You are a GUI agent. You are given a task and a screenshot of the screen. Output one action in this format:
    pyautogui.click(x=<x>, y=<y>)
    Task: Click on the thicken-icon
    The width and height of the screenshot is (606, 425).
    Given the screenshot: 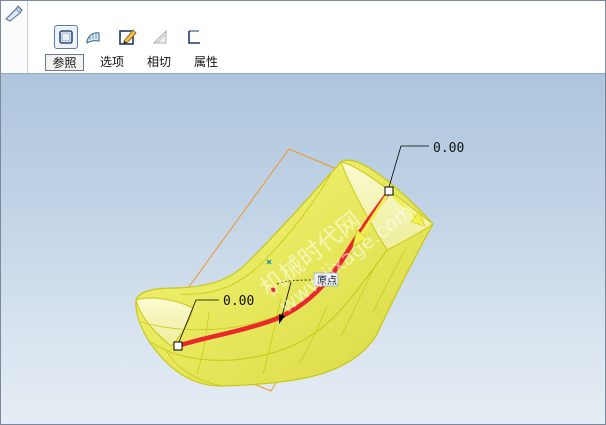 What is the action you would take?
    pyautogui.click(x=159, y=36)
    